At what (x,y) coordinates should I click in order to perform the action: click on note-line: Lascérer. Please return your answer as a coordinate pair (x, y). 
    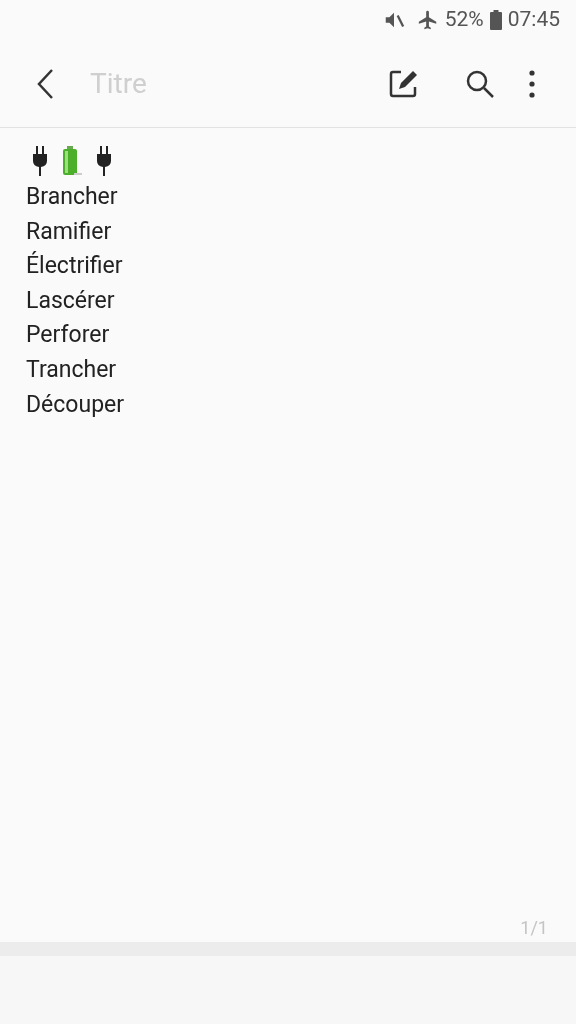
    Looking at the image, I should click on (70, 300).